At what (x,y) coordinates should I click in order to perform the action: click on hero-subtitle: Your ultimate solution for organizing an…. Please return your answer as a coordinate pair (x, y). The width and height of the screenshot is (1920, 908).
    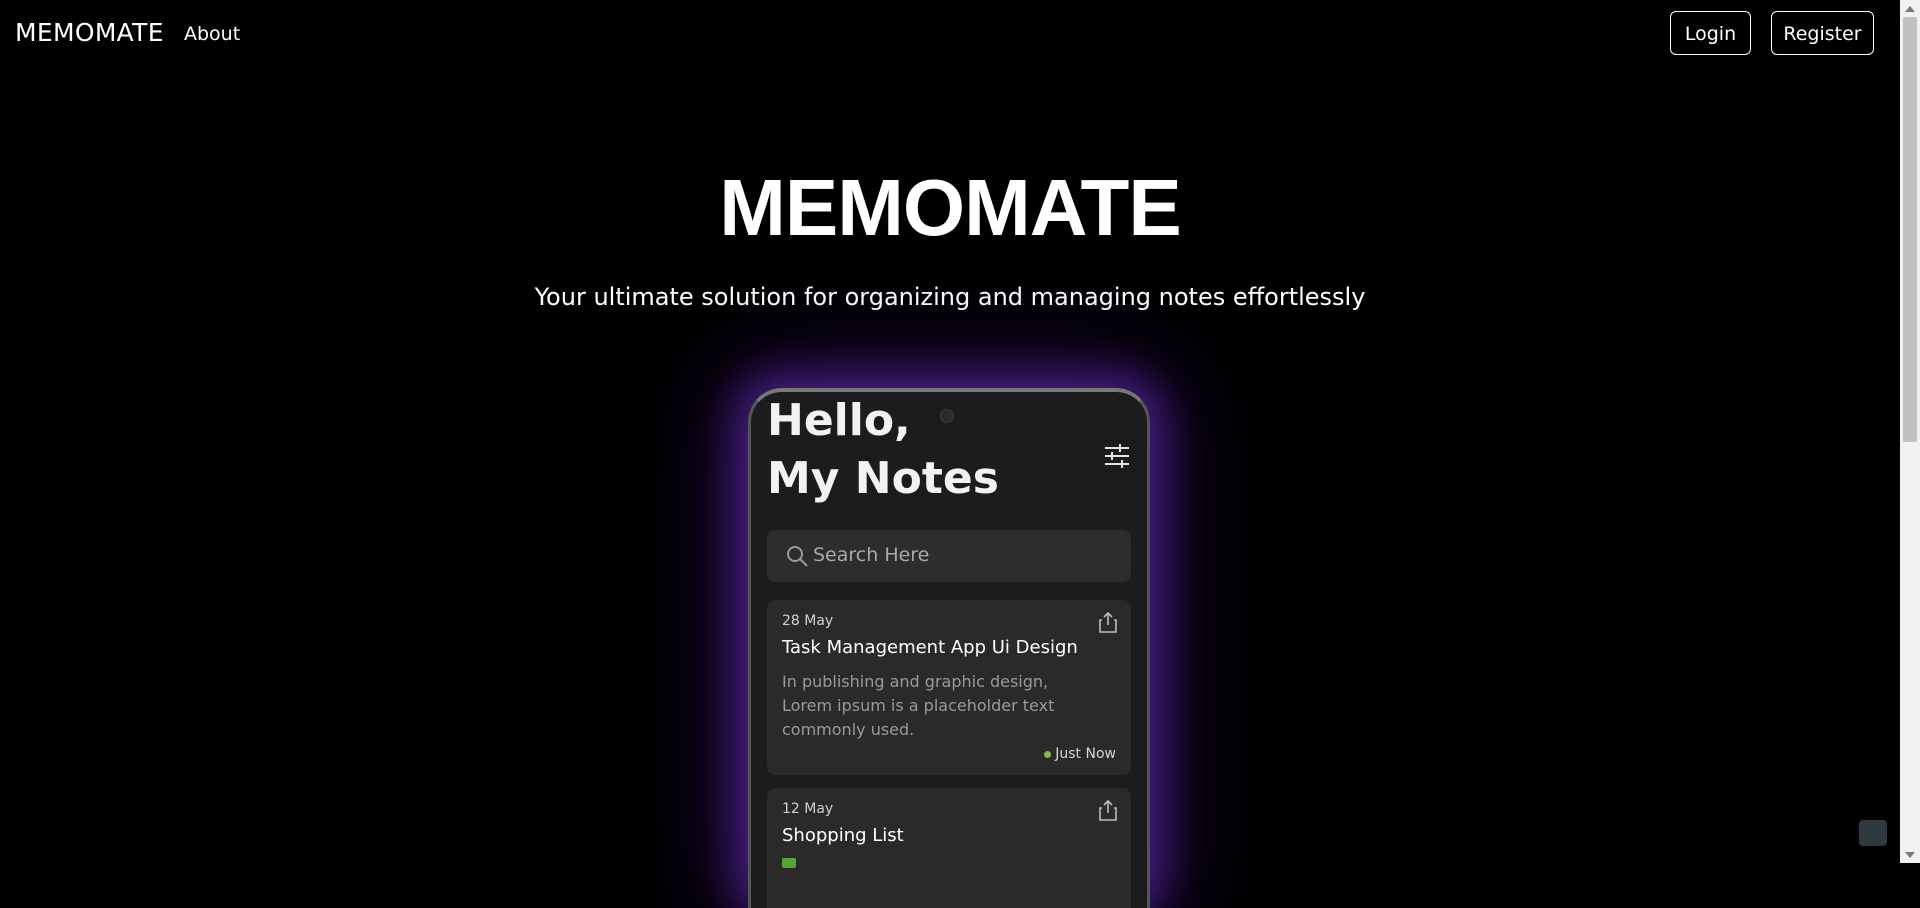
    Looking at the image, I should click on (950, 297).